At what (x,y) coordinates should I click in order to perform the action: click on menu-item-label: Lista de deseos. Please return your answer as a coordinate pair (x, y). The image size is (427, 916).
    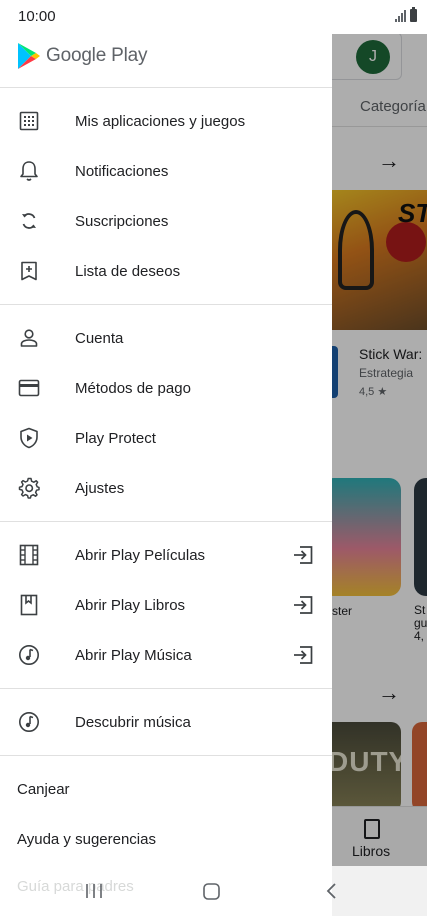
    Looking at the image, I should click on (128, 271).